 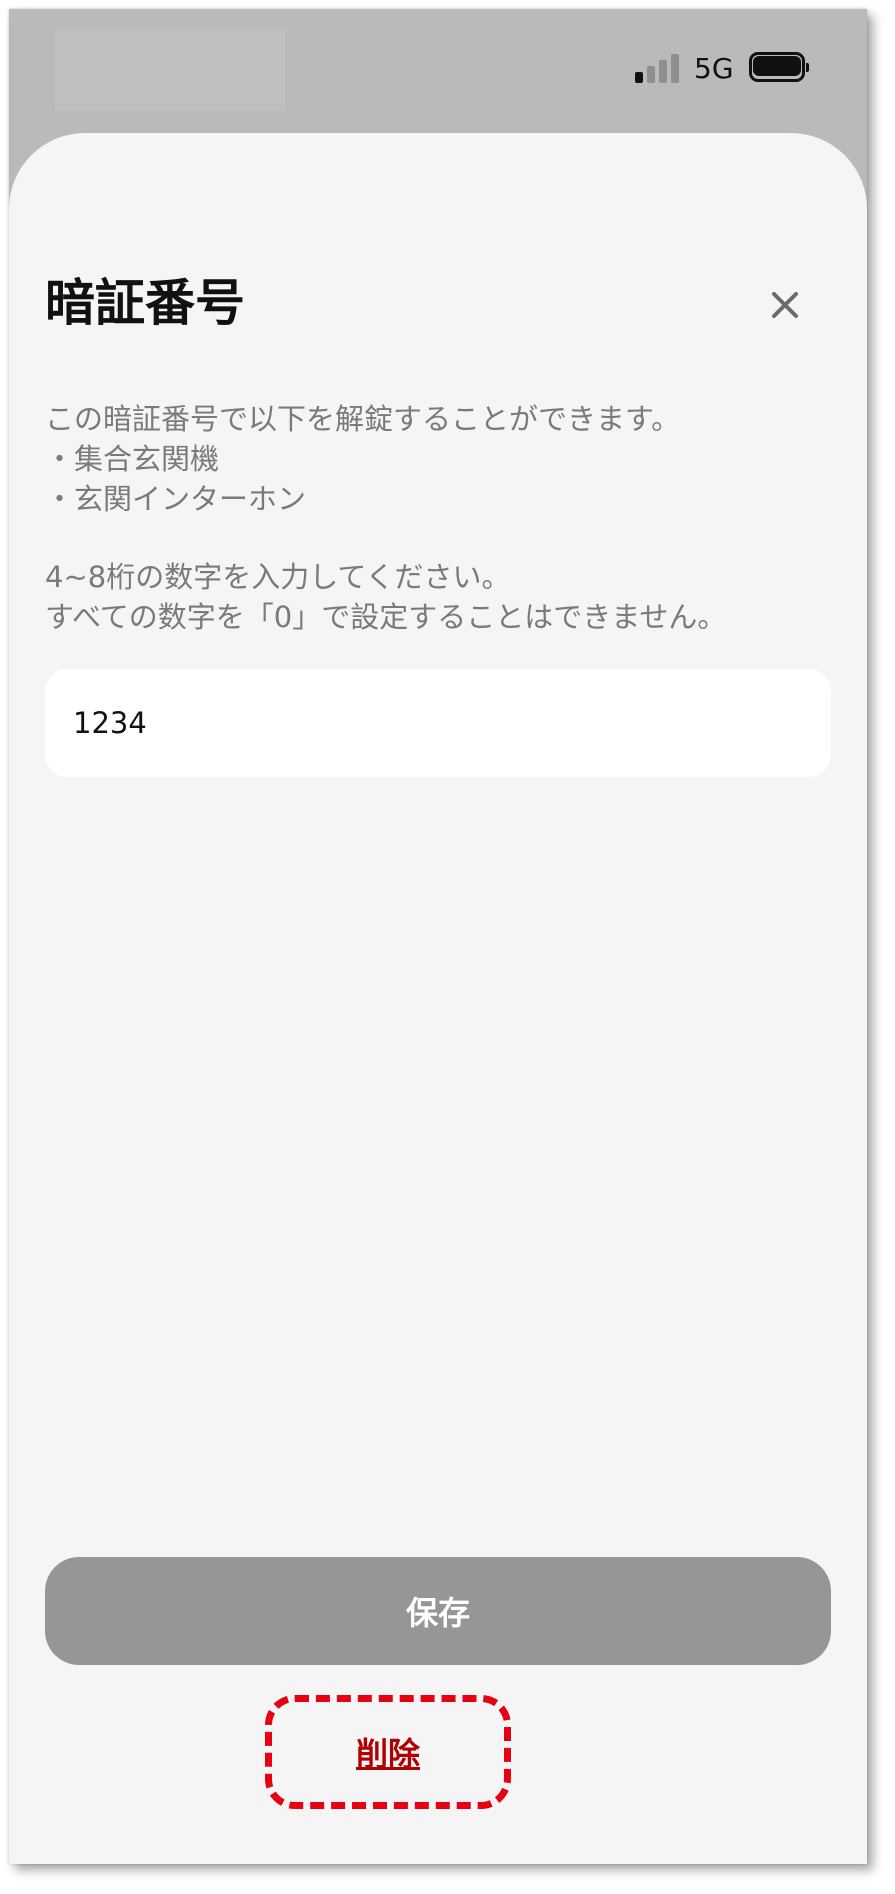 I want to click on description-digit-rule: 4~8桁の数字を入力してください。, so click(x=278, y=577).